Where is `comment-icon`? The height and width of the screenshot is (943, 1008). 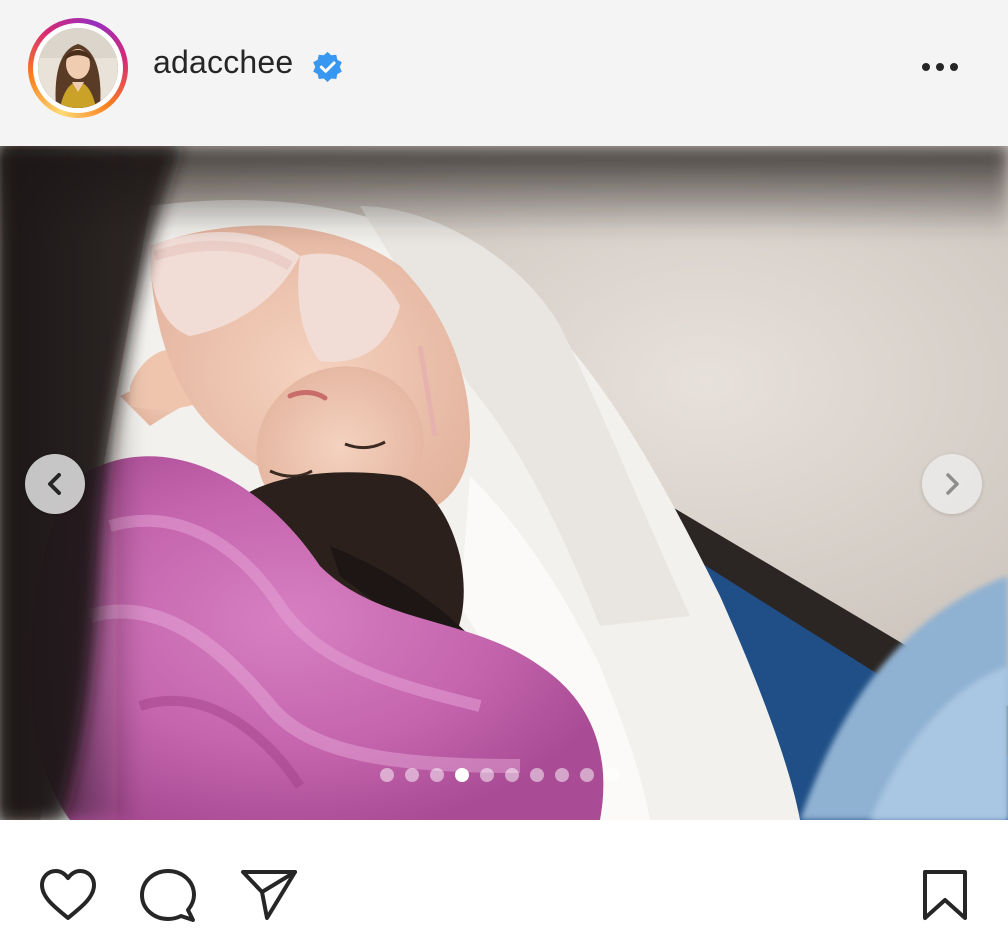 comment-icon is located at coordinates (168, 896).